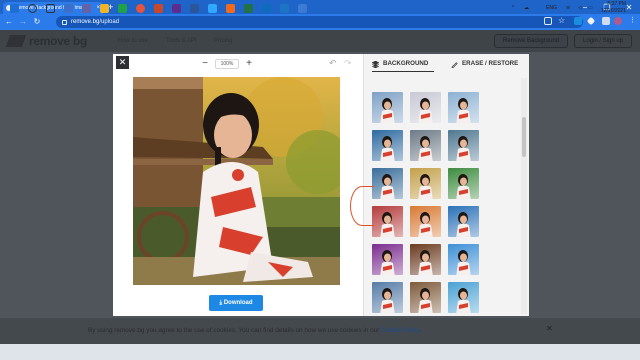 This screenshot has height=360, width=640. I want to click on language-indicator: ENG, so click(551, 8).